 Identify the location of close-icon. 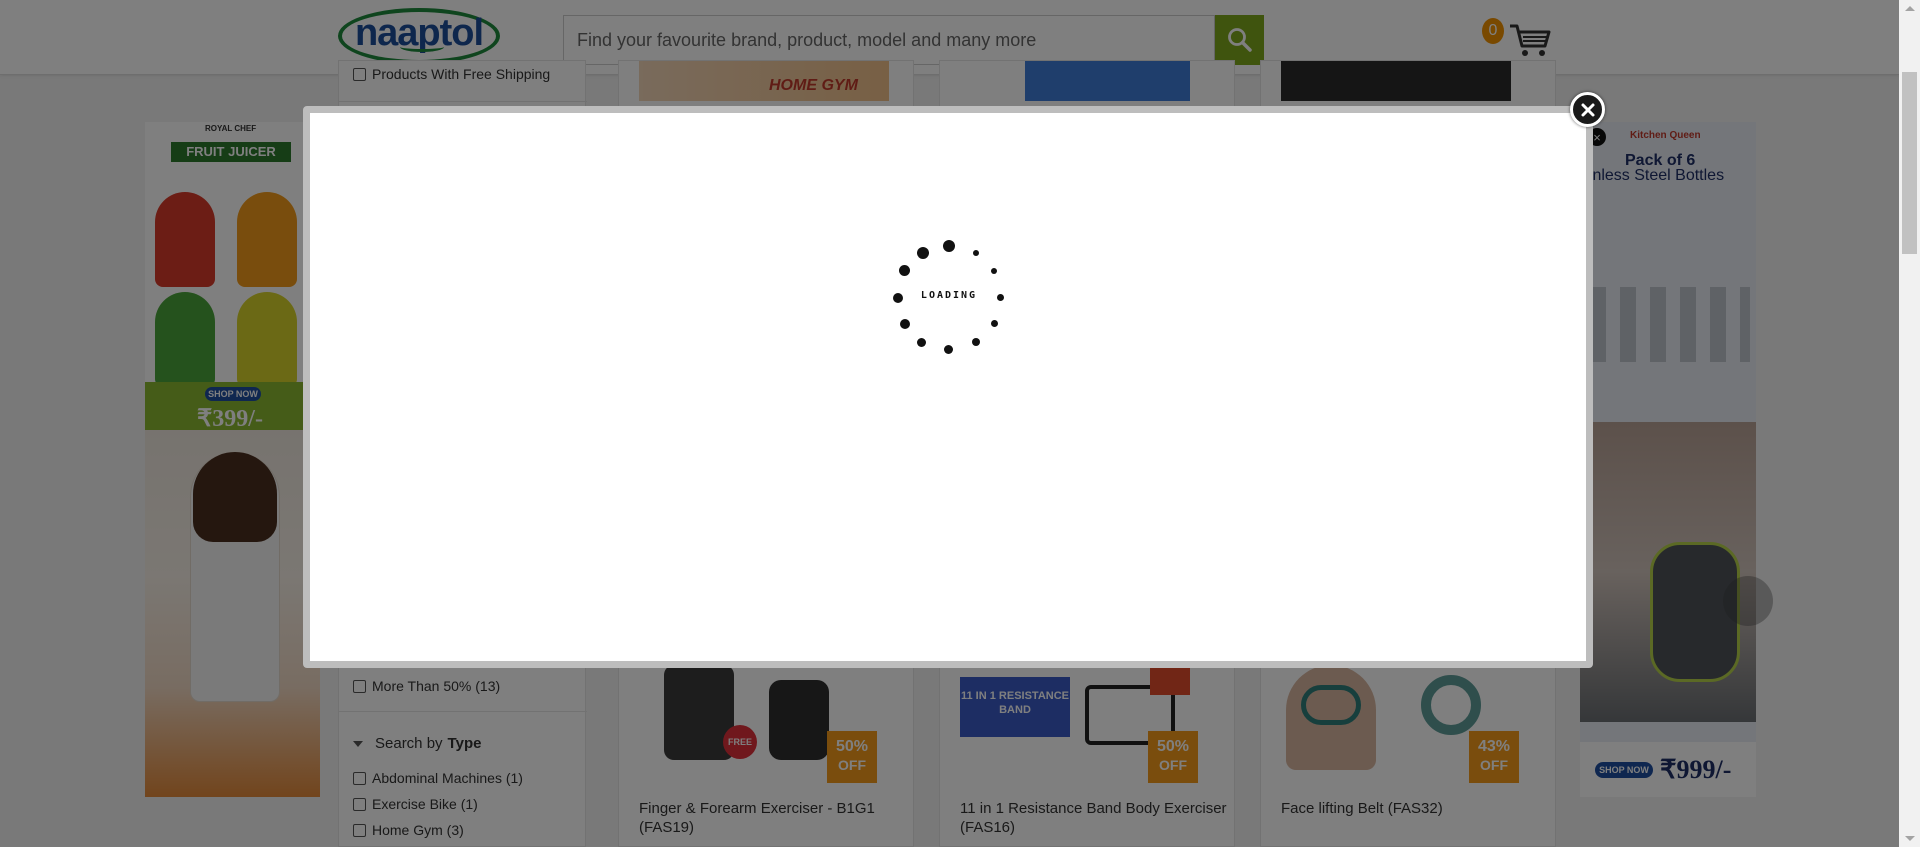
(1587, 109).